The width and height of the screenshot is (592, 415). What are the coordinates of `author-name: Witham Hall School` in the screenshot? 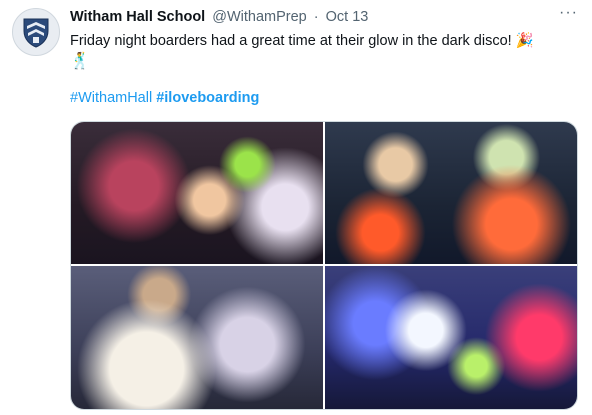 It's located at (137, 17).